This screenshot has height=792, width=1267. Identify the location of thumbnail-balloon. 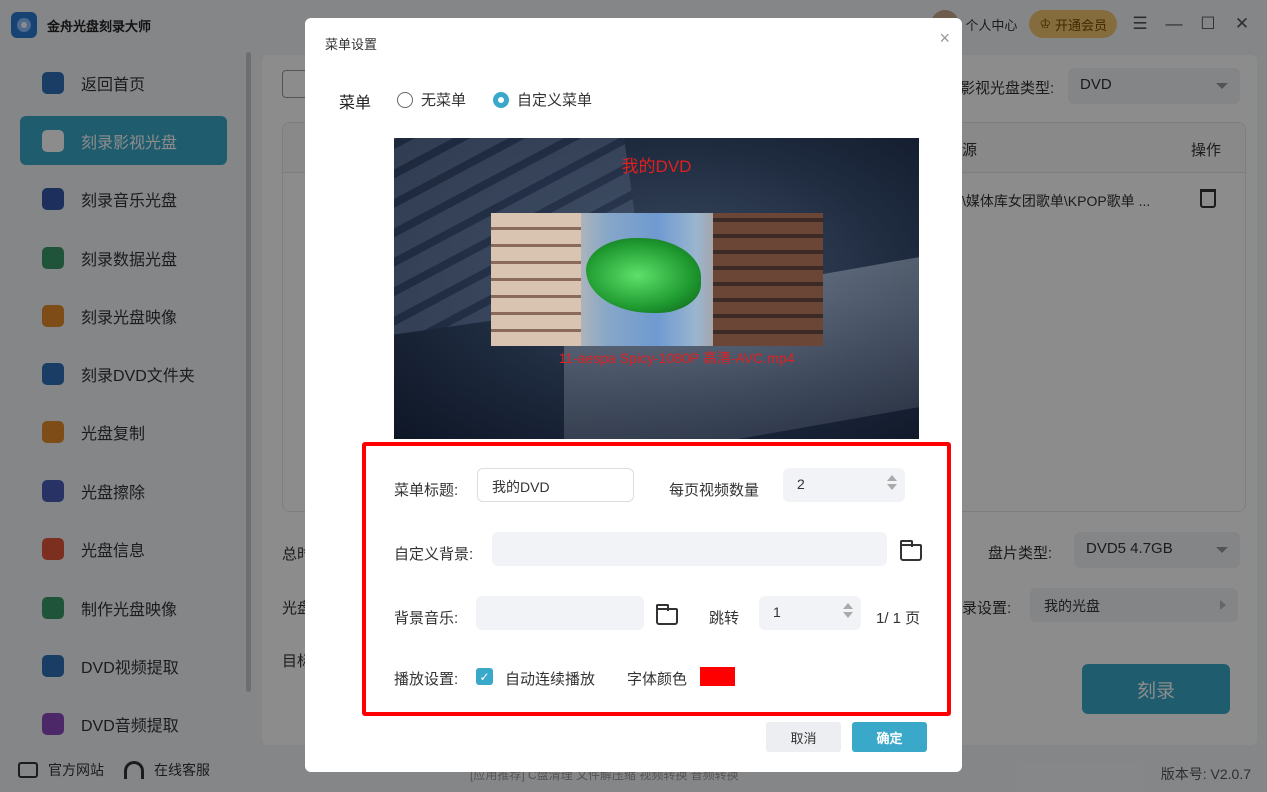
(643, 275).